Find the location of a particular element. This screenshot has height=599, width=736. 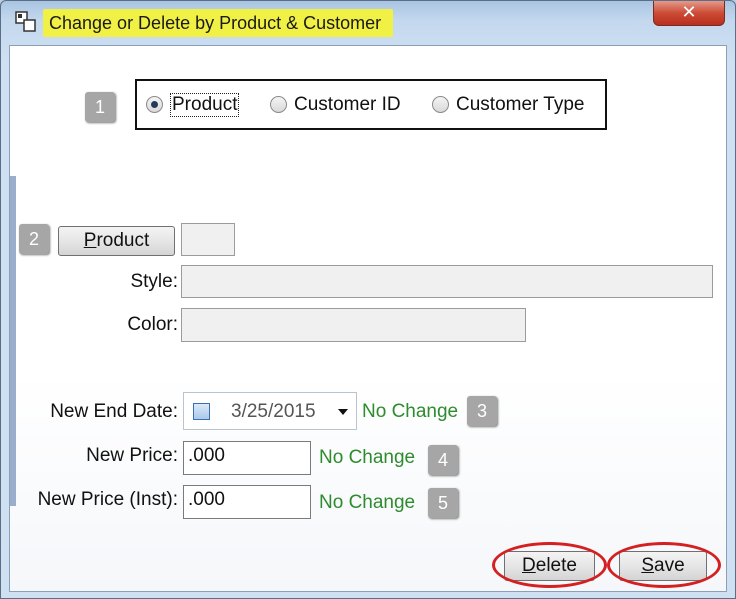

product-code-field is located at coordinates (208, 239).